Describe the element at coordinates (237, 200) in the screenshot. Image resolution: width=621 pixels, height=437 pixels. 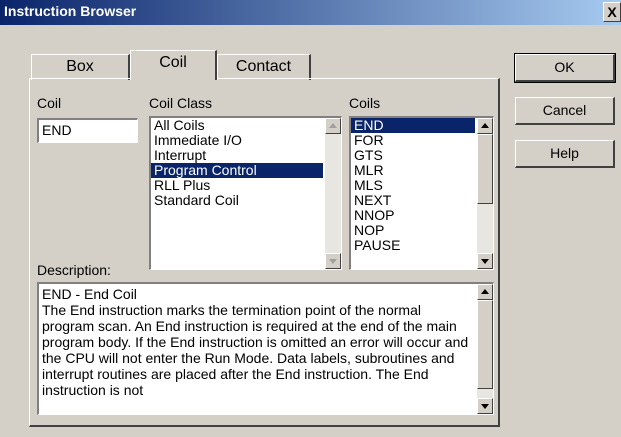
I see `coil-class-item-standard-coil: Standard Coil` at that location.